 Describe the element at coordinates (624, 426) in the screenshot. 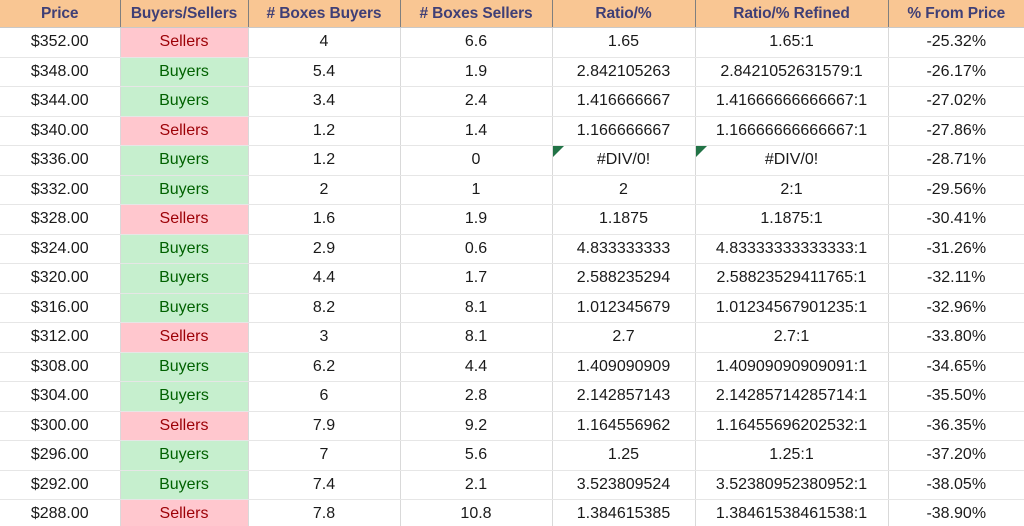

I see `cell-ratio_pct: 1.164556962` at that location.